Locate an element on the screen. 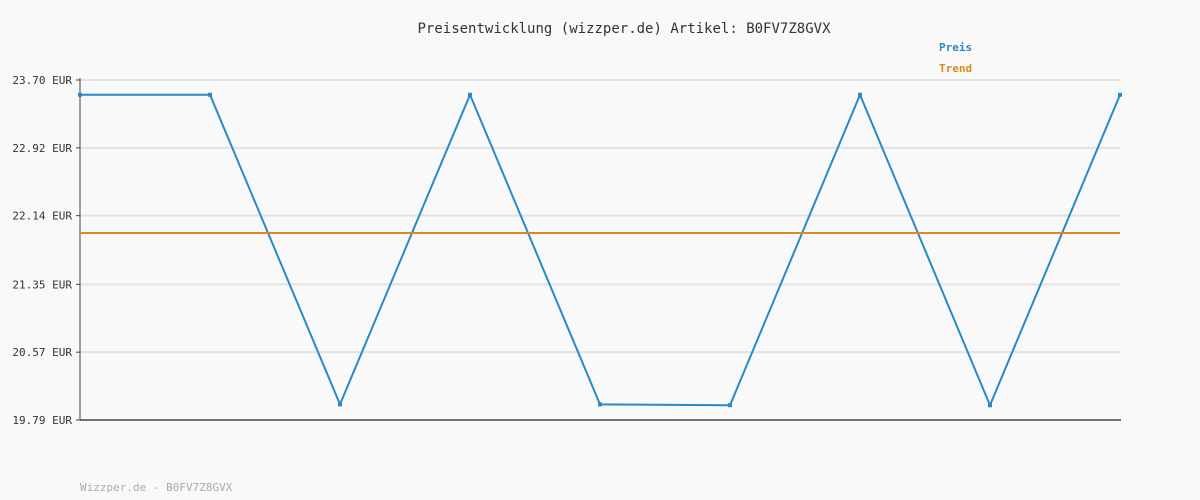 The image size is (1200, 500). y-tick-label: 21.35 EUR is located at coordinates (42, 284).